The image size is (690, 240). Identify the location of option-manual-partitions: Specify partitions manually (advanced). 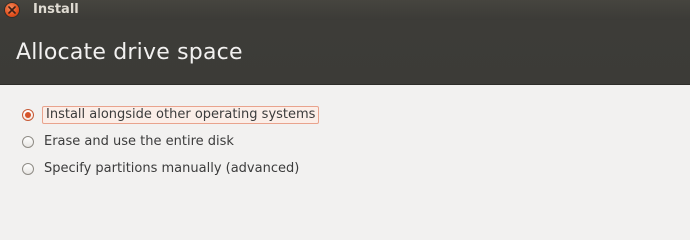
(161, 169).